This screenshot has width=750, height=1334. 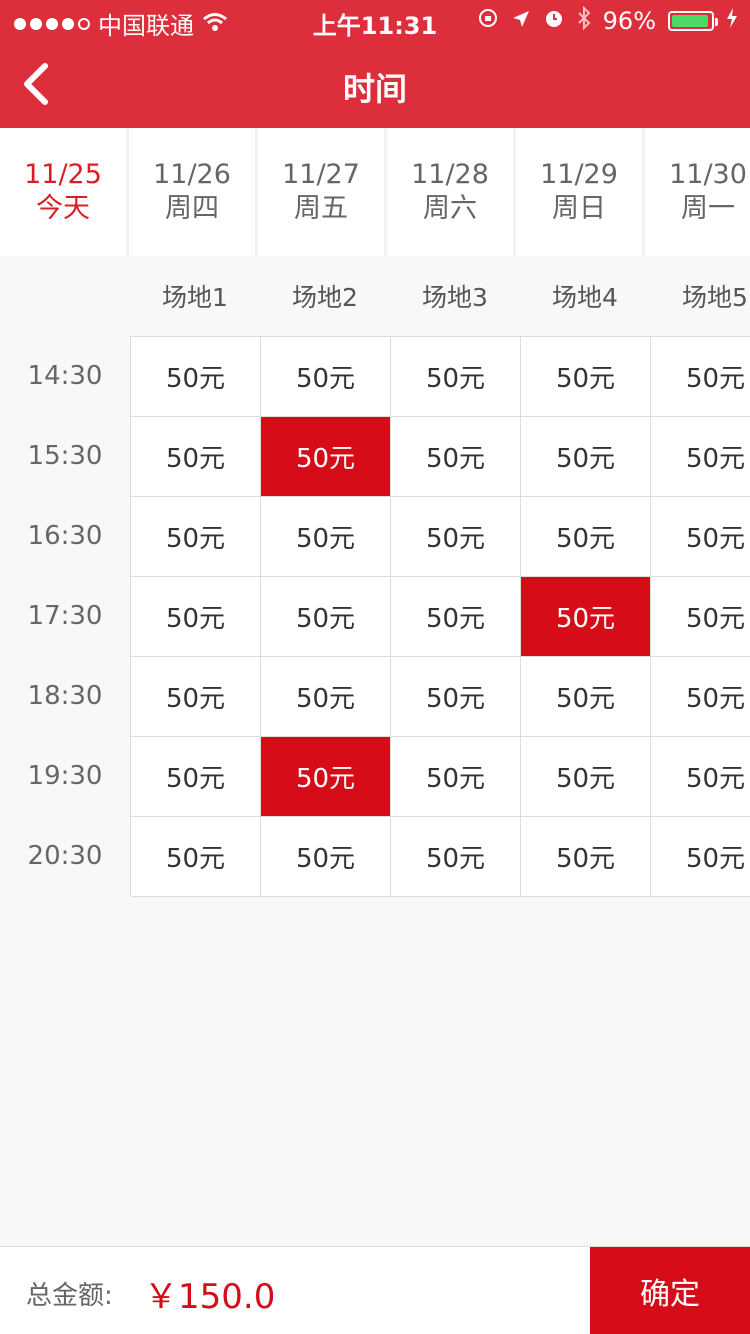 I want to click on orientation-lock-icon, so click(x=488, y=21).